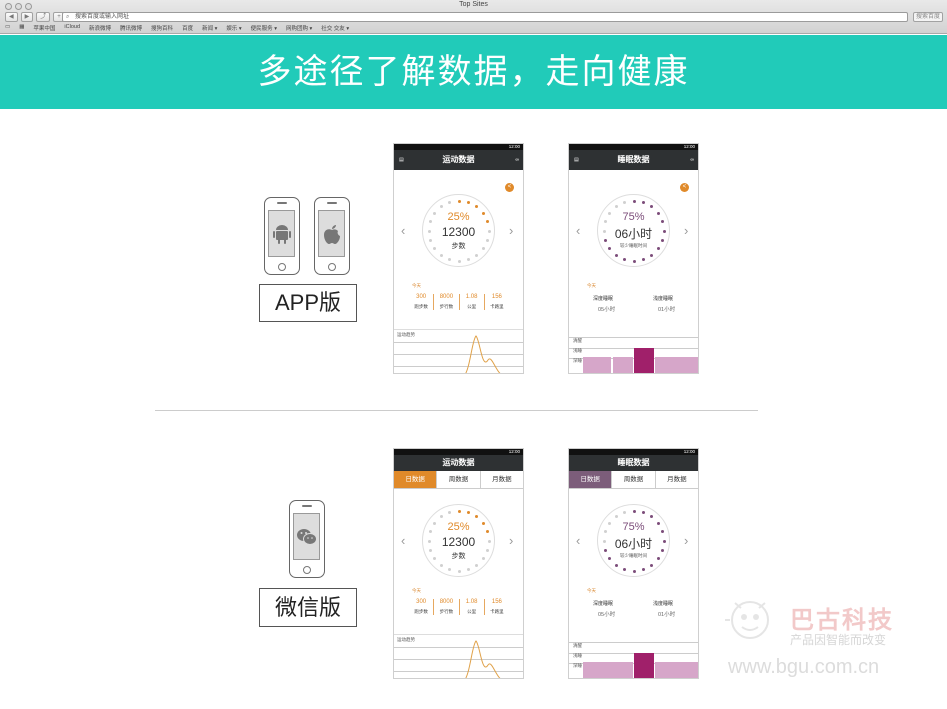  What do you see at coordinates (416, 590) in the screenshot?
I see `today-label: 今天` at bounding box center [416, 590].